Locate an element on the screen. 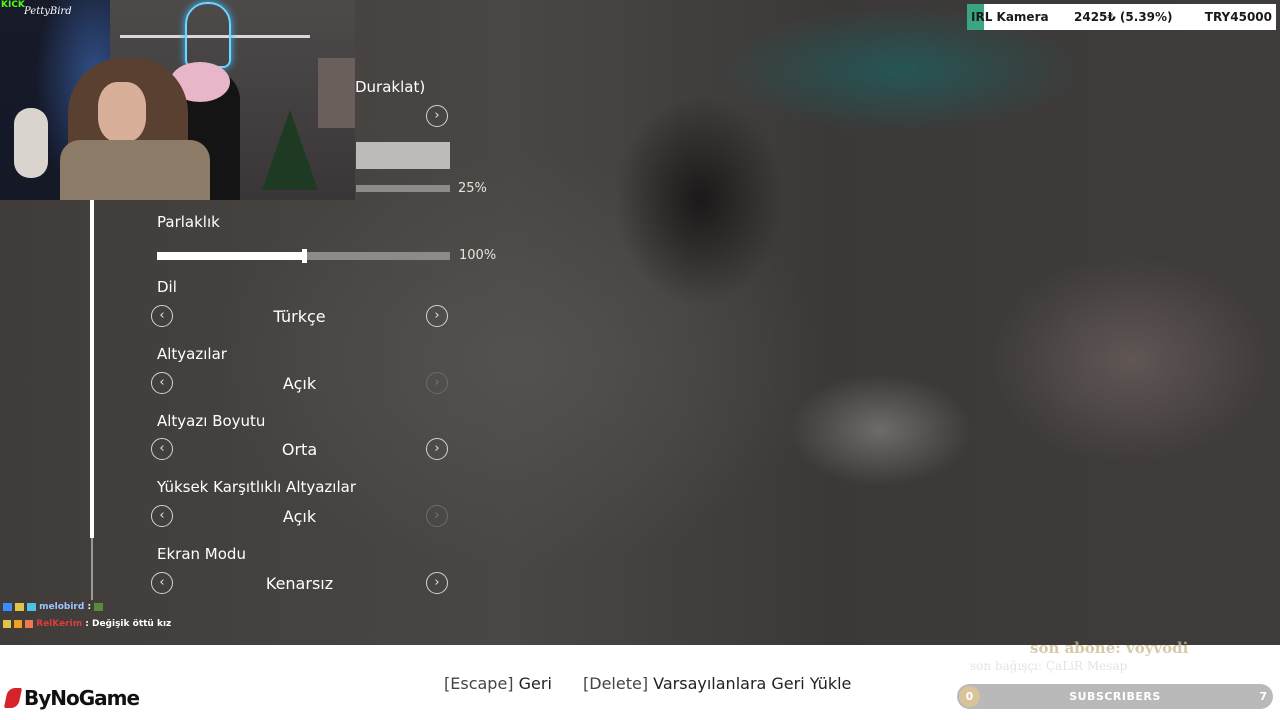 The image size is (1280, 720). brightness-slider-handle is located at coordinates (304, 256).